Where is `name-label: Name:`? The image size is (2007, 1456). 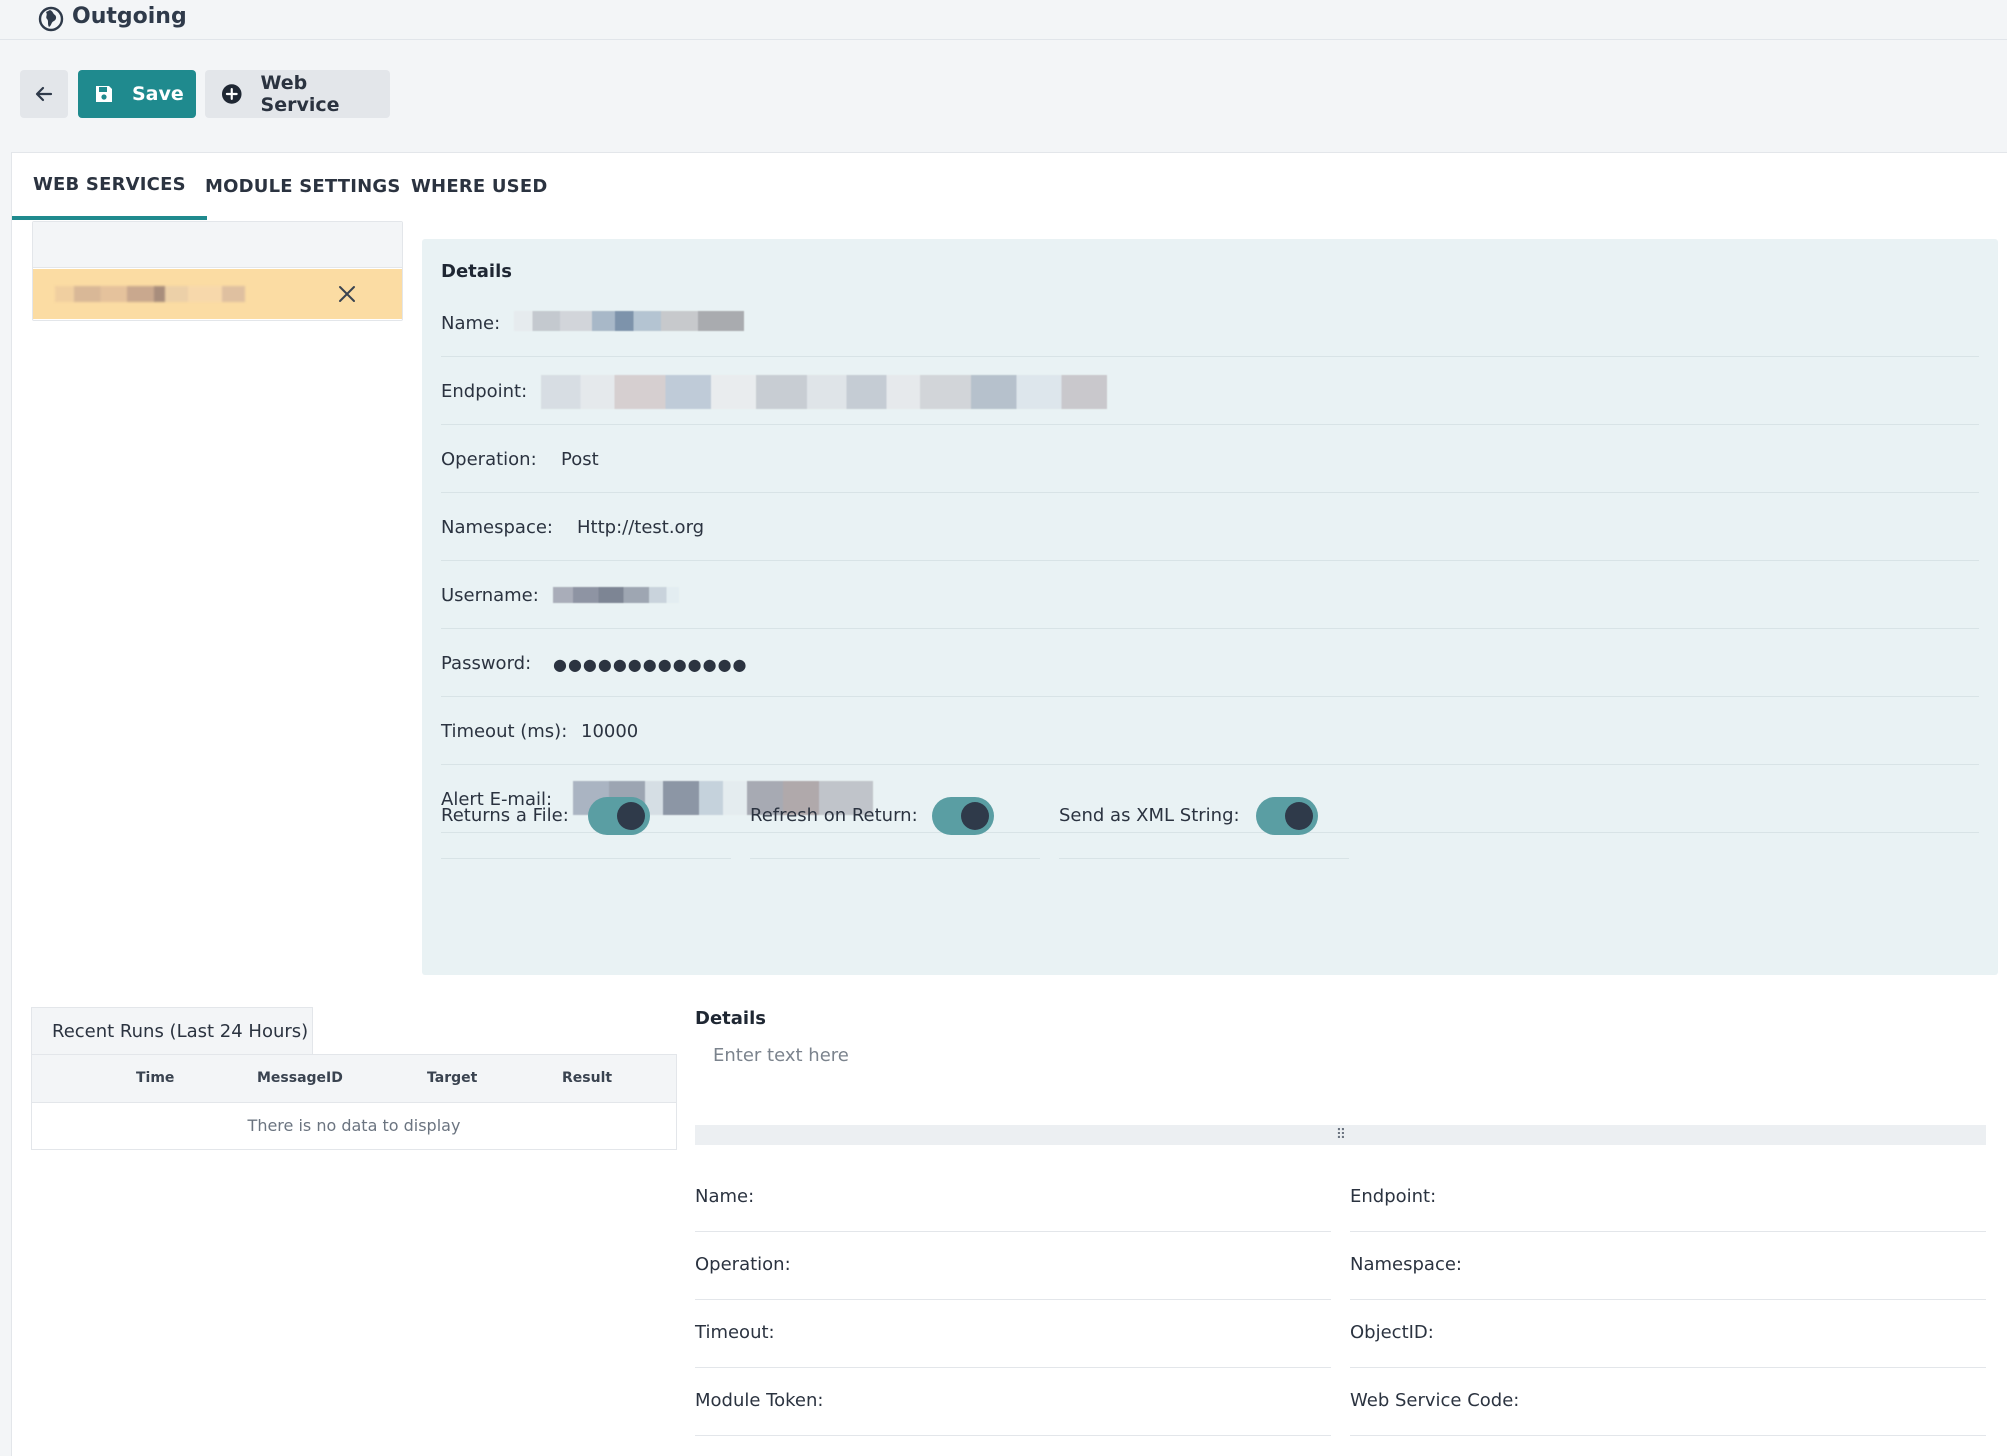
name-label: Name: is located at coordinates (471, 323).